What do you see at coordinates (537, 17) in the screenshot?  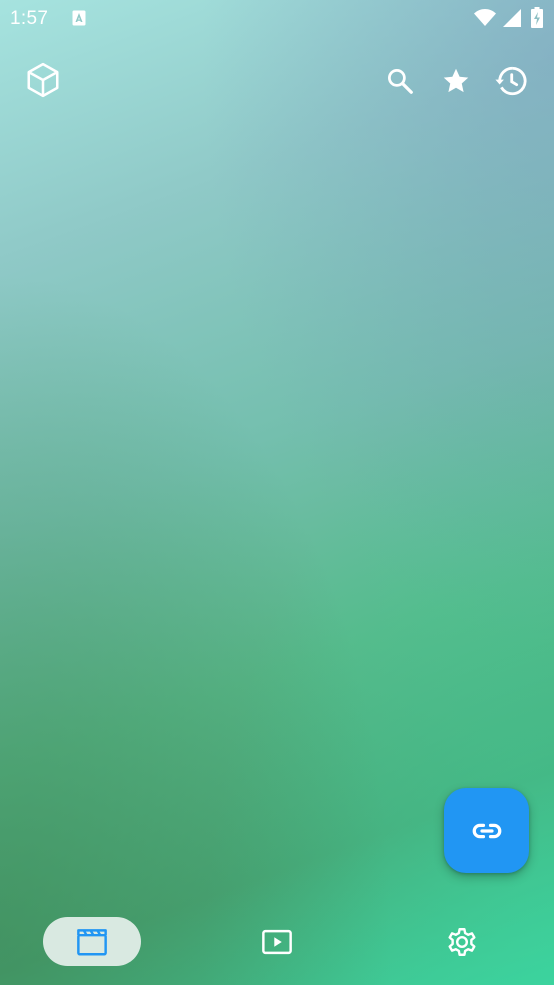 I see `battery-charging-icon` at bounding box center [537, 17].